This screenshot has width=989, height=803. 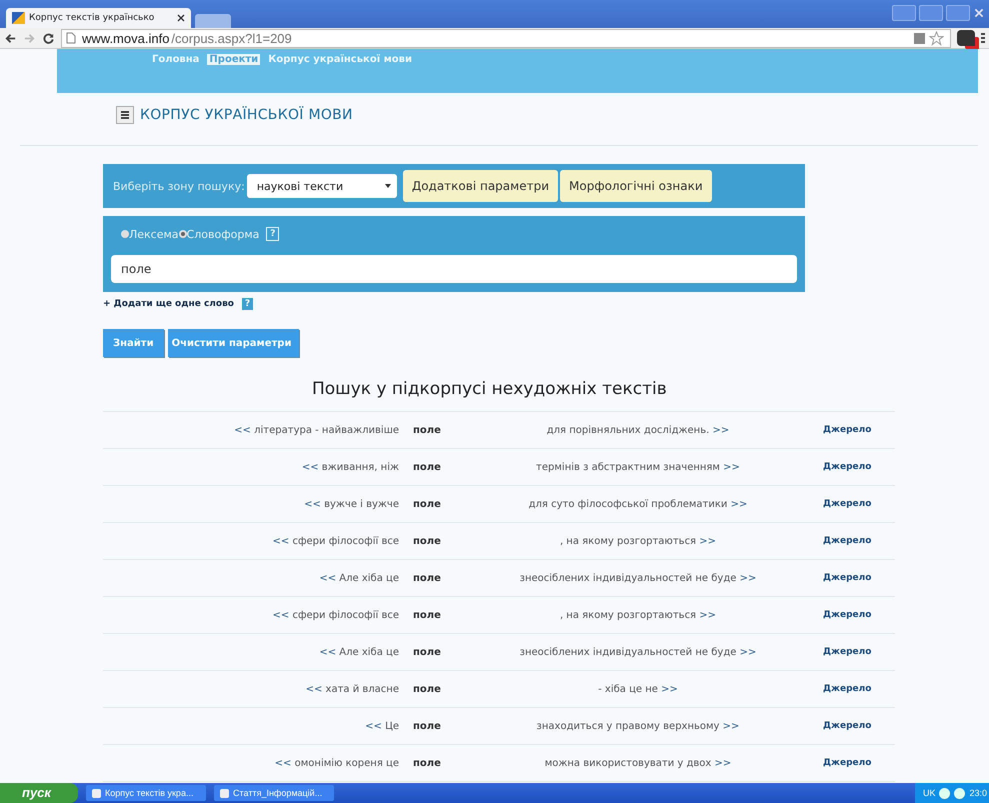 What do you see at coordinates (179, 186) in the screenshot?
I see `zone-label: Виберіть зону пошуку:` at bounding box center [179, 186].